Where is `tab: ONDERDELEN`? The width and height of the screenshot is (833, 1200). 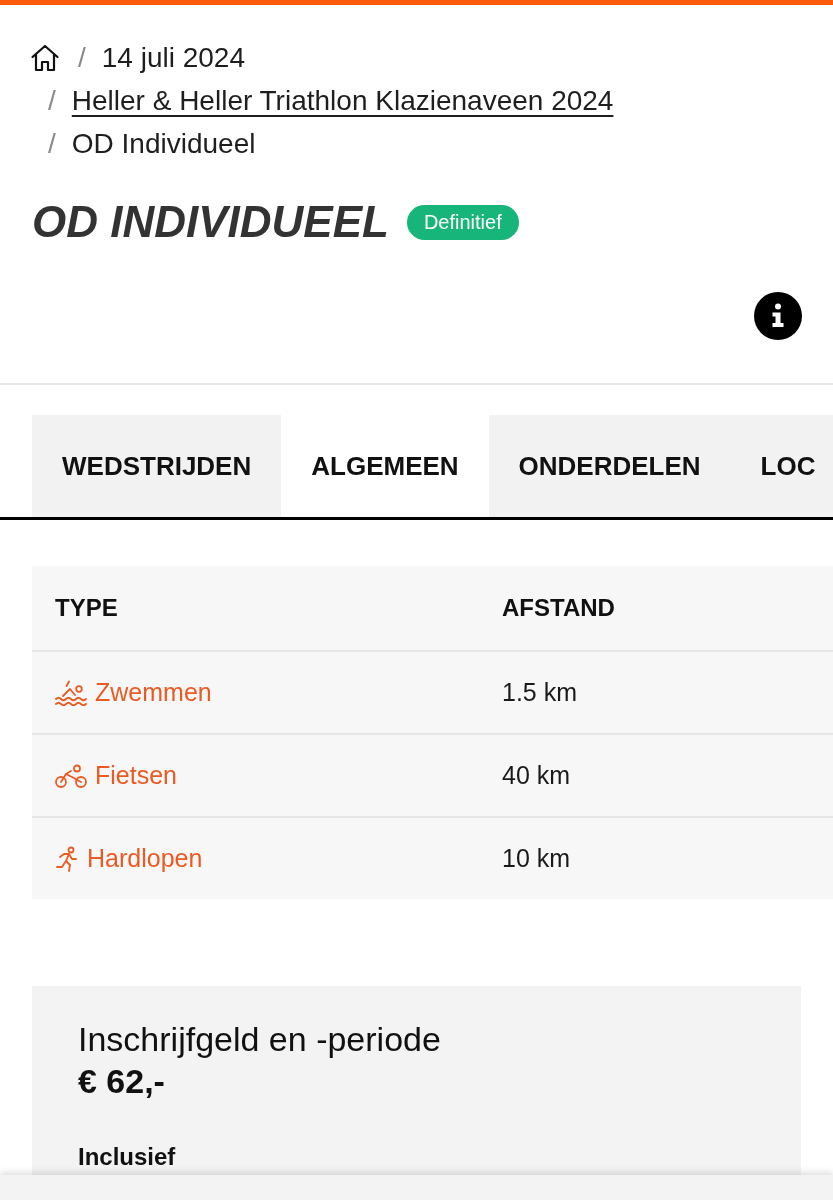
tab: ONDERDELEN is located at coordinates (609, 466).